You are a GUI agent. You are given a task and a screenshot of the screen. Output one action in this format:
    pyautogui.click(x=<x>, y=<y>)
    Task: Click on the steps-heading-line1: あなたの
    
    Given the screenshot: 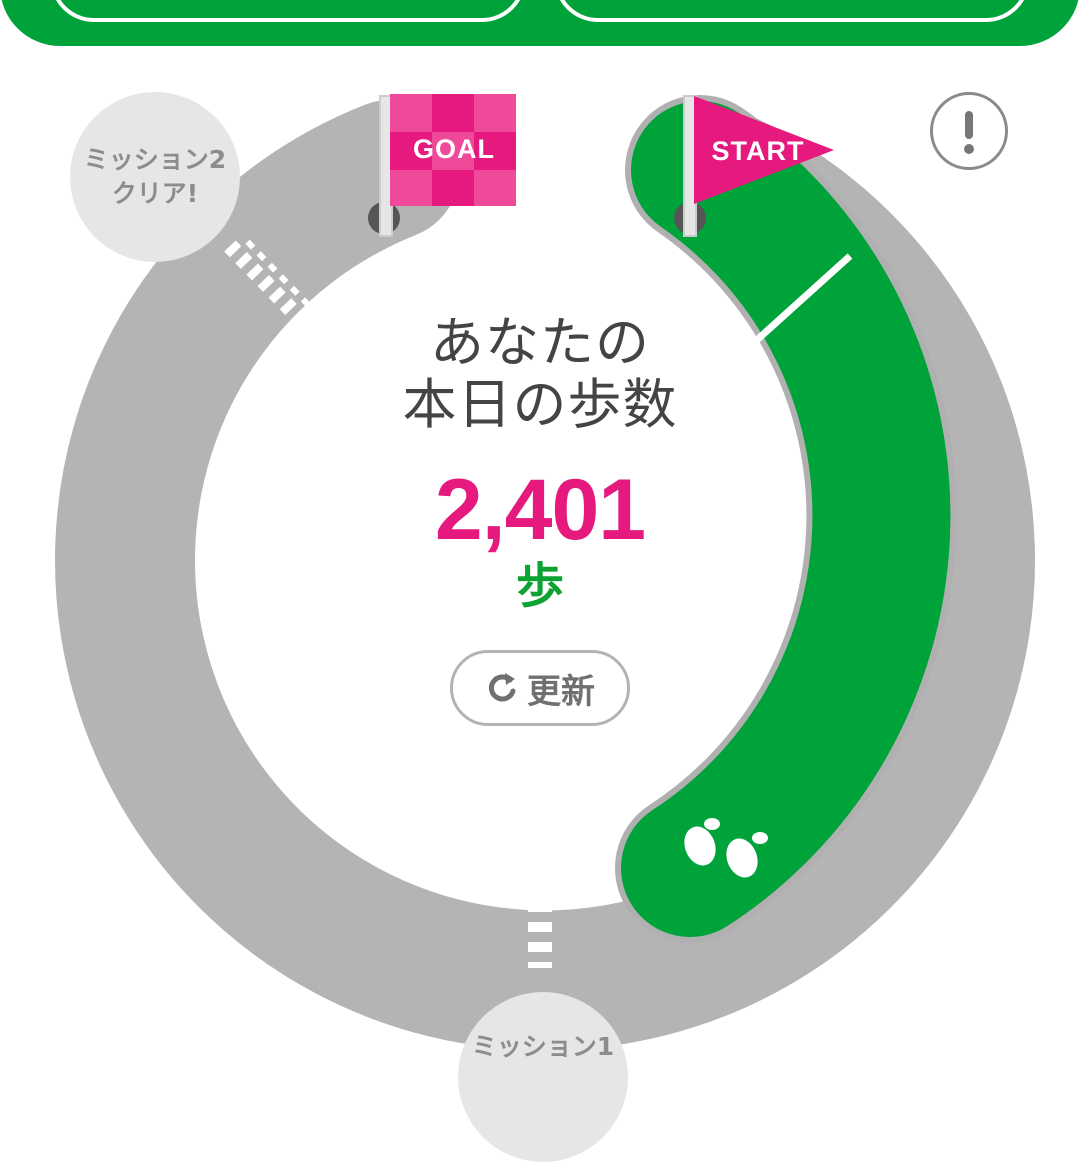 What is the action you would take?
    pyautogui.click(x=540, y=342)
    